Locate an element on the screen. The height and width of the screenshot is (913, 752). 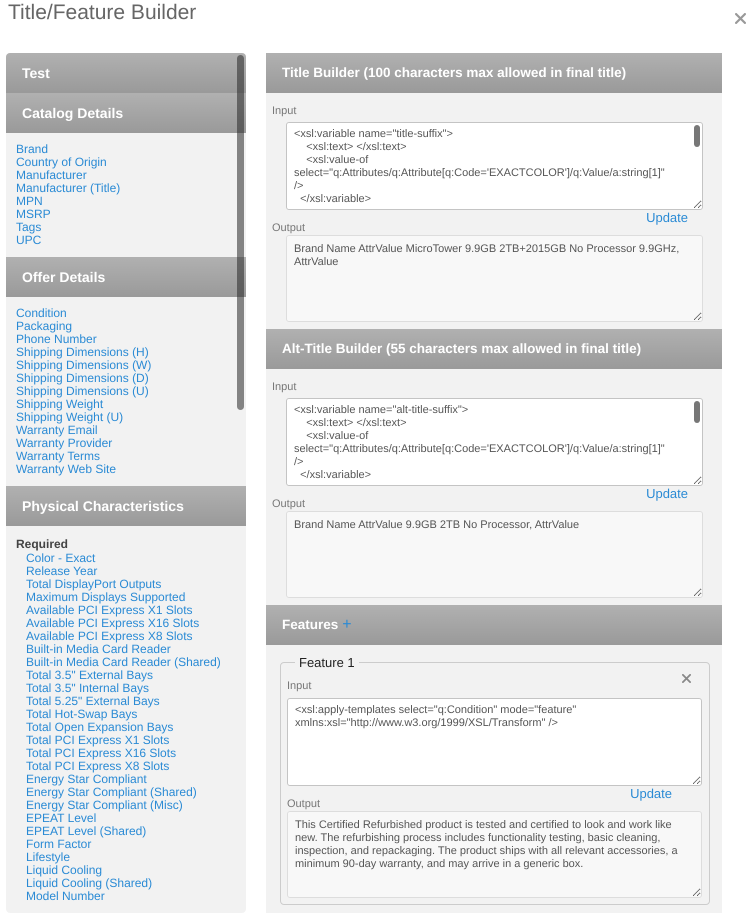
attribute-link: Shipping Weight (U) is located at coordinates (70, 417).